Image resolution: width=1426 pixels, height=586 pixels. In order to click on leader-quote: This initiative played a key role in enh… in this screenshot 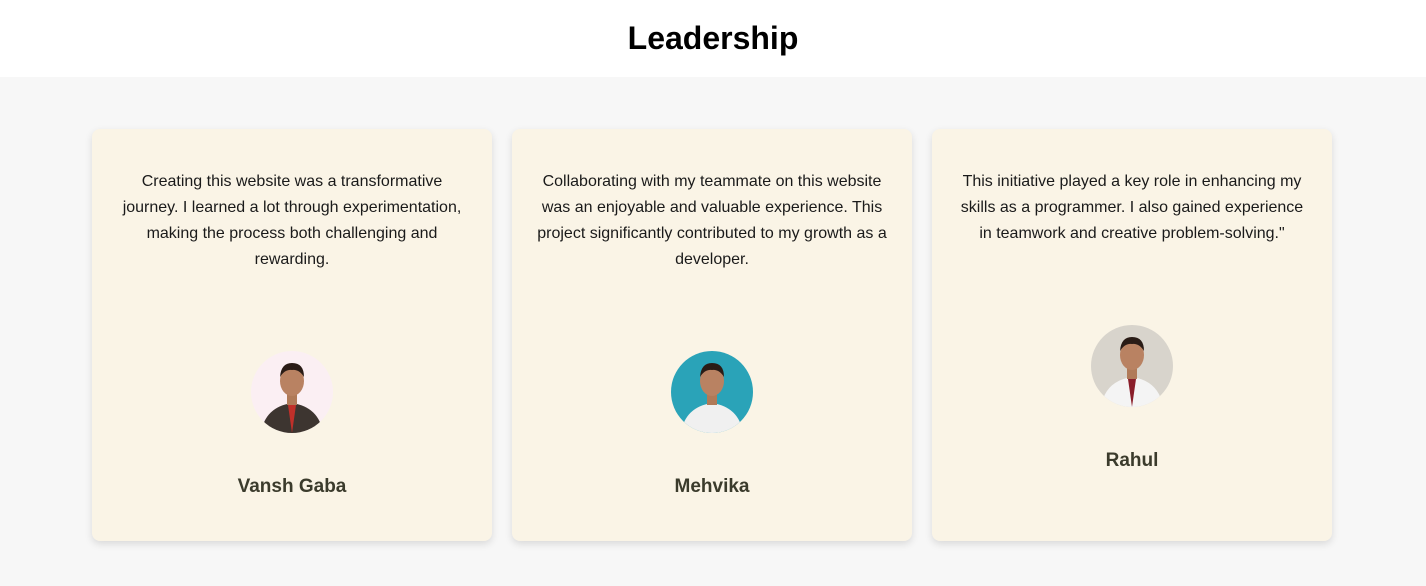, I will do `click(1132, 207)`.